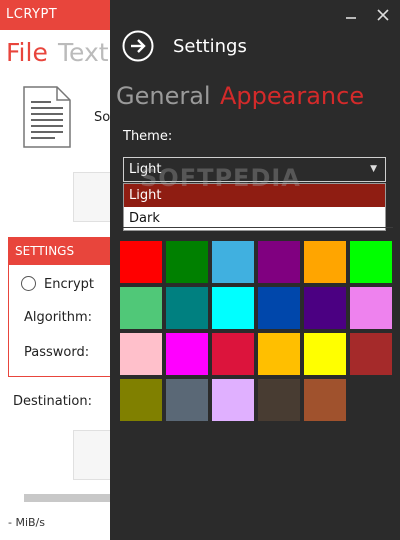 This screenshot has width=400, height=540. I want to click on progress-bar, so click(74, 498).